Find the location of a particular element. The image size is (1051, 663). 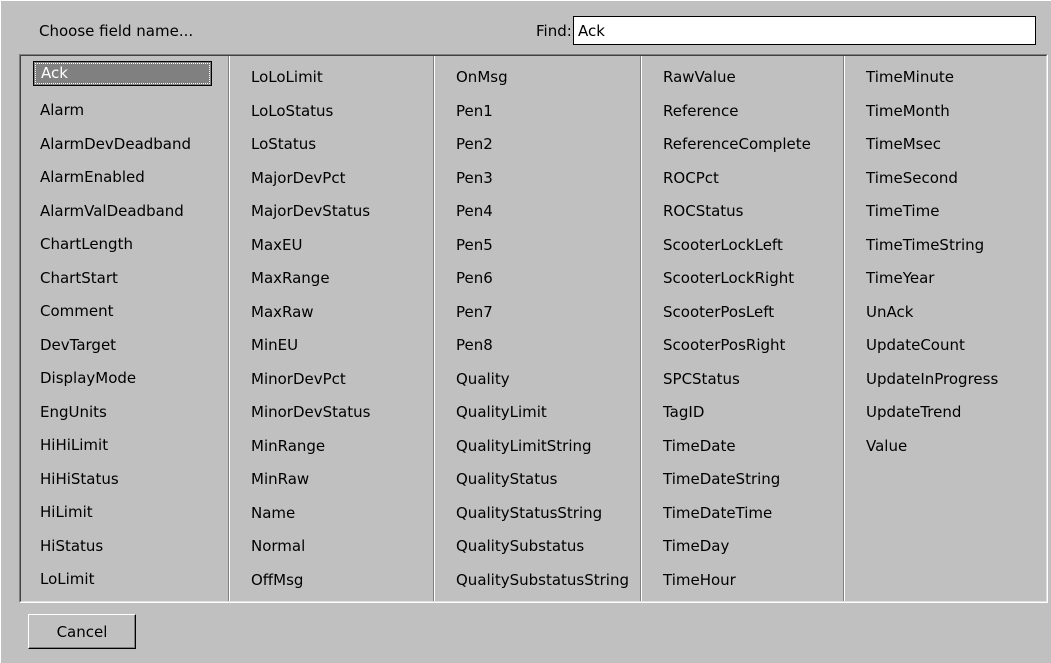

list-item: OffMsg is located at coordinates (332, 581).